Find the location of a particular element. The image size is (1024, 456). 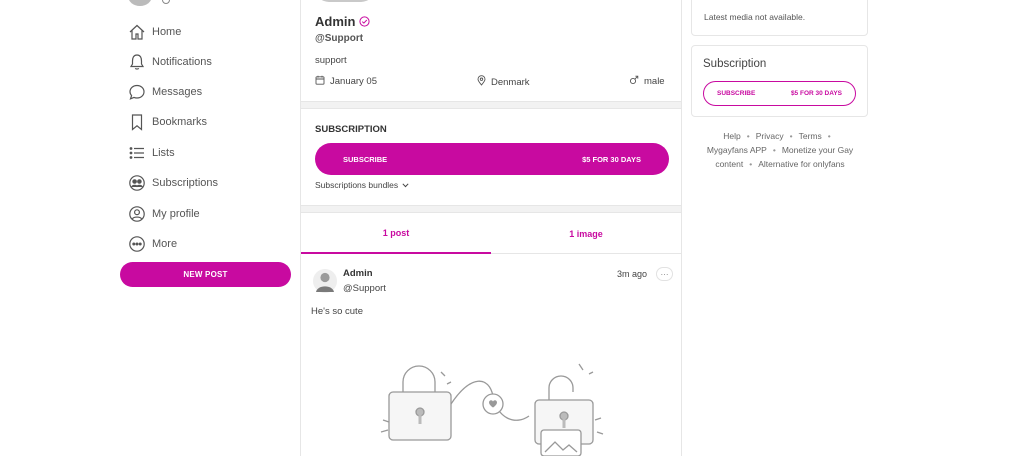

location: Denmark is located at coordinates (503, 82).